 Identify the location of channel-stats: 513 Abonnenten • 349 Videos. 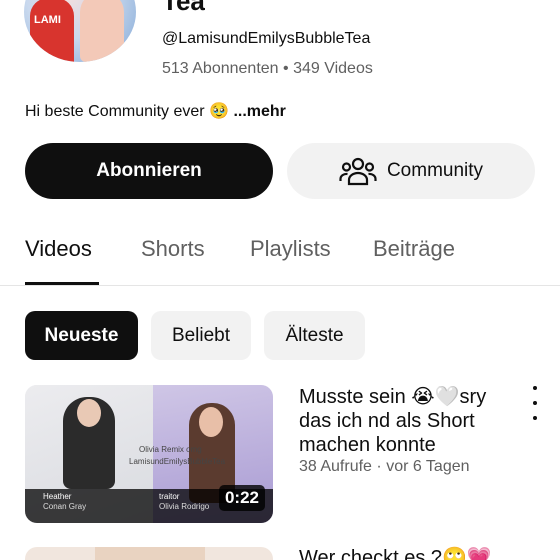
(267, 69).